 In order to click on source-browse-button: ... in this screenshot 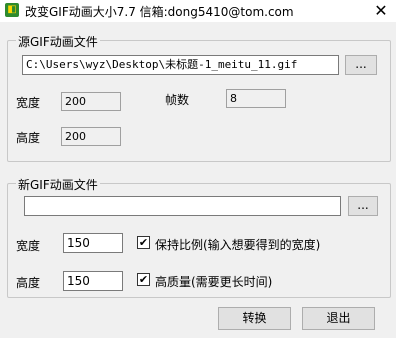, I will do `click(361, 65)`.